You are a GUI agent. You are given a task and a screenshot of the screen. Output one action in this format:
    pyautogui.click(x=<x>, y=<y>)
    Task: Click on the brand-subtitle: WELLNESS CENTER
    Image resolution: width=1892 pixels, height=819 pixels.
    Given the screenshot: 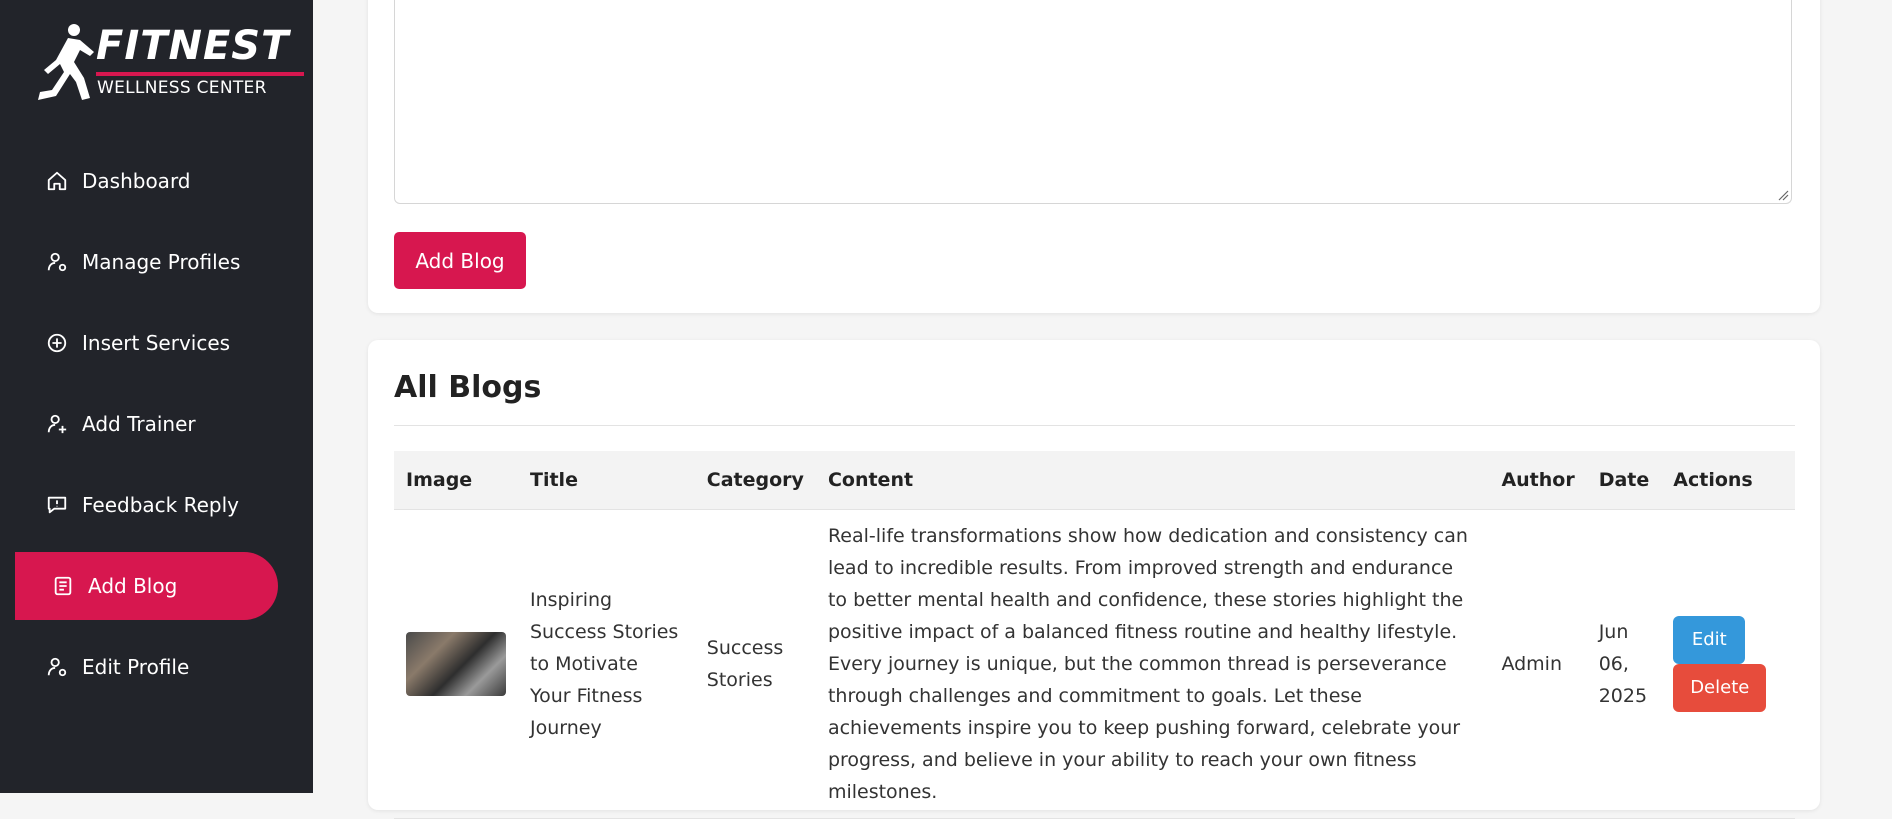 What is the action you would take?
    pyautogui.click(x=182, y=88)
    